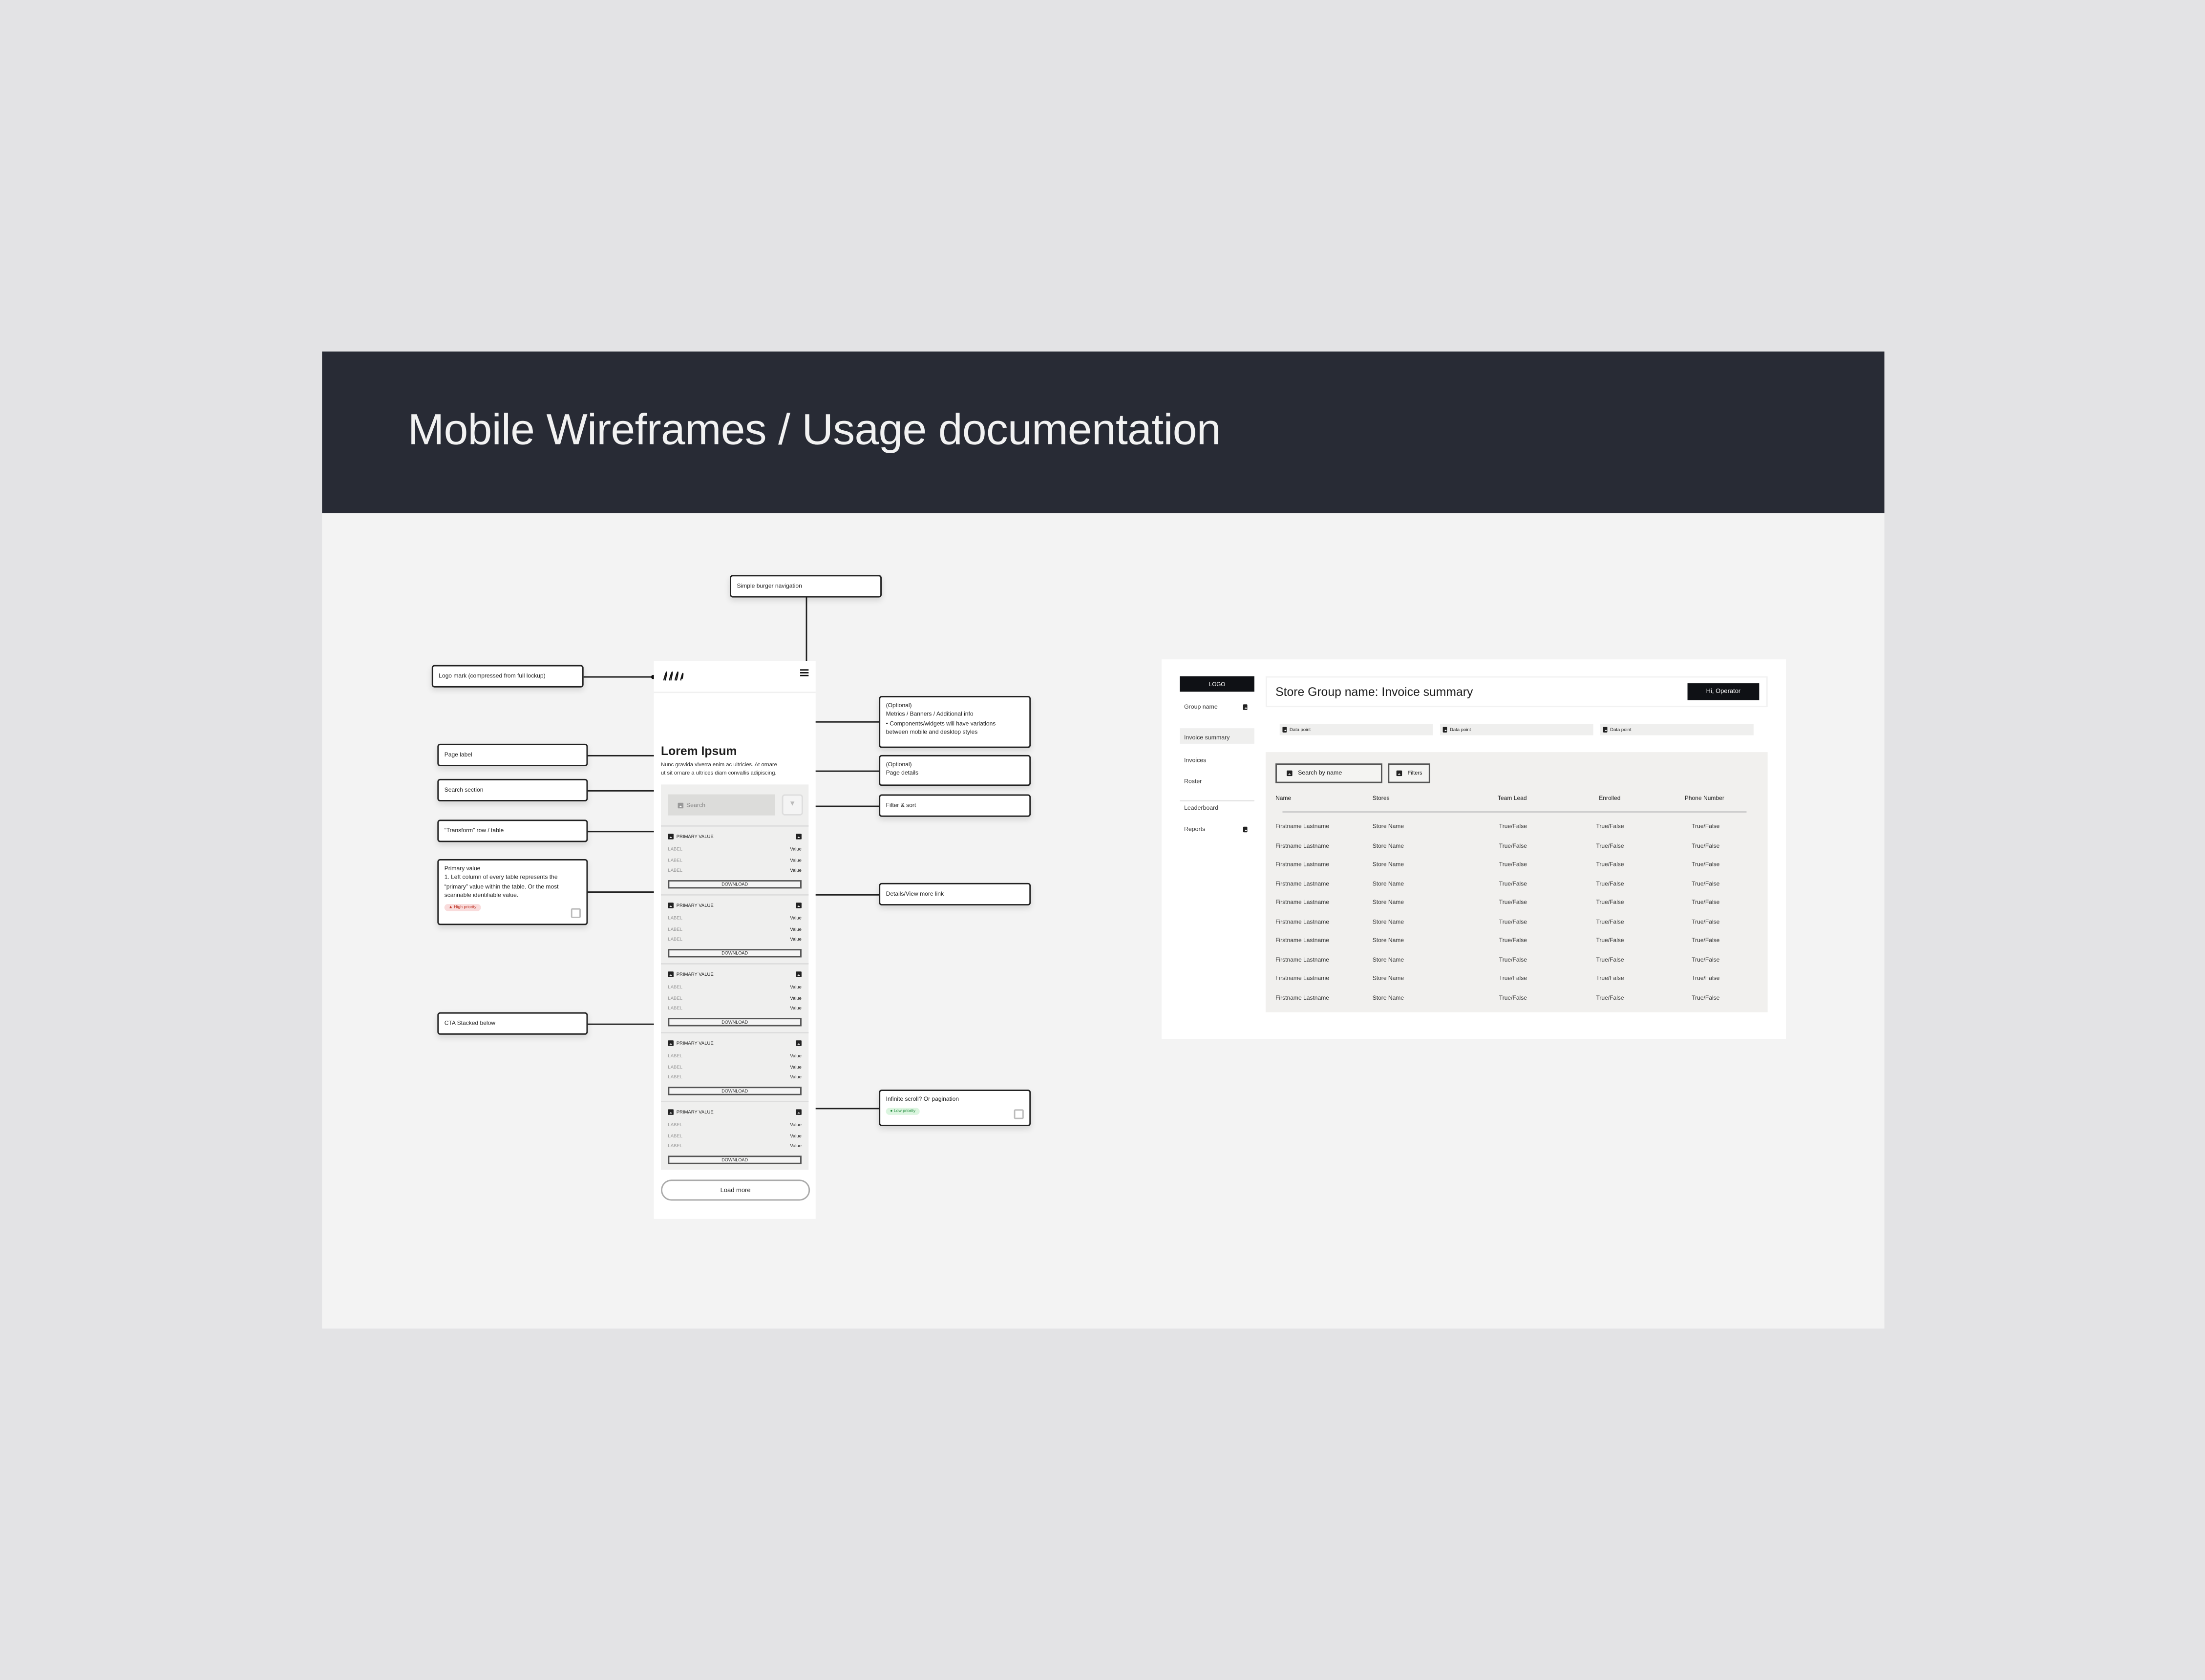  I want to click on column-header: Team Lead, so click(1512, 798).